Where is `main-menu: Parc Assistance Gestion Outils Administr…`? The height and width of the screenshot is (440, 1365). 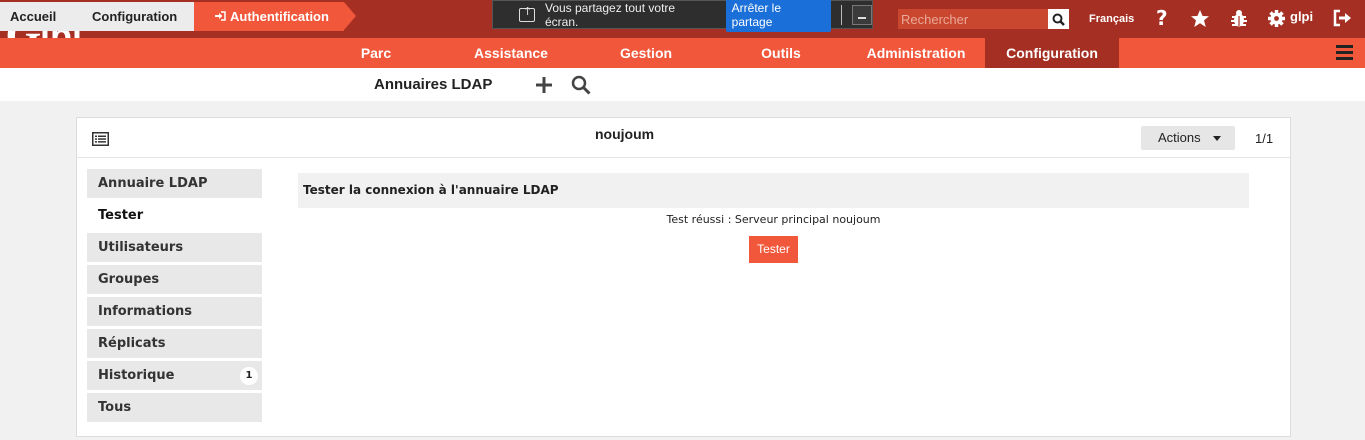
main-menu: Parc Assistance Gestion Outils Administr… is located at coordinates (682, 53).